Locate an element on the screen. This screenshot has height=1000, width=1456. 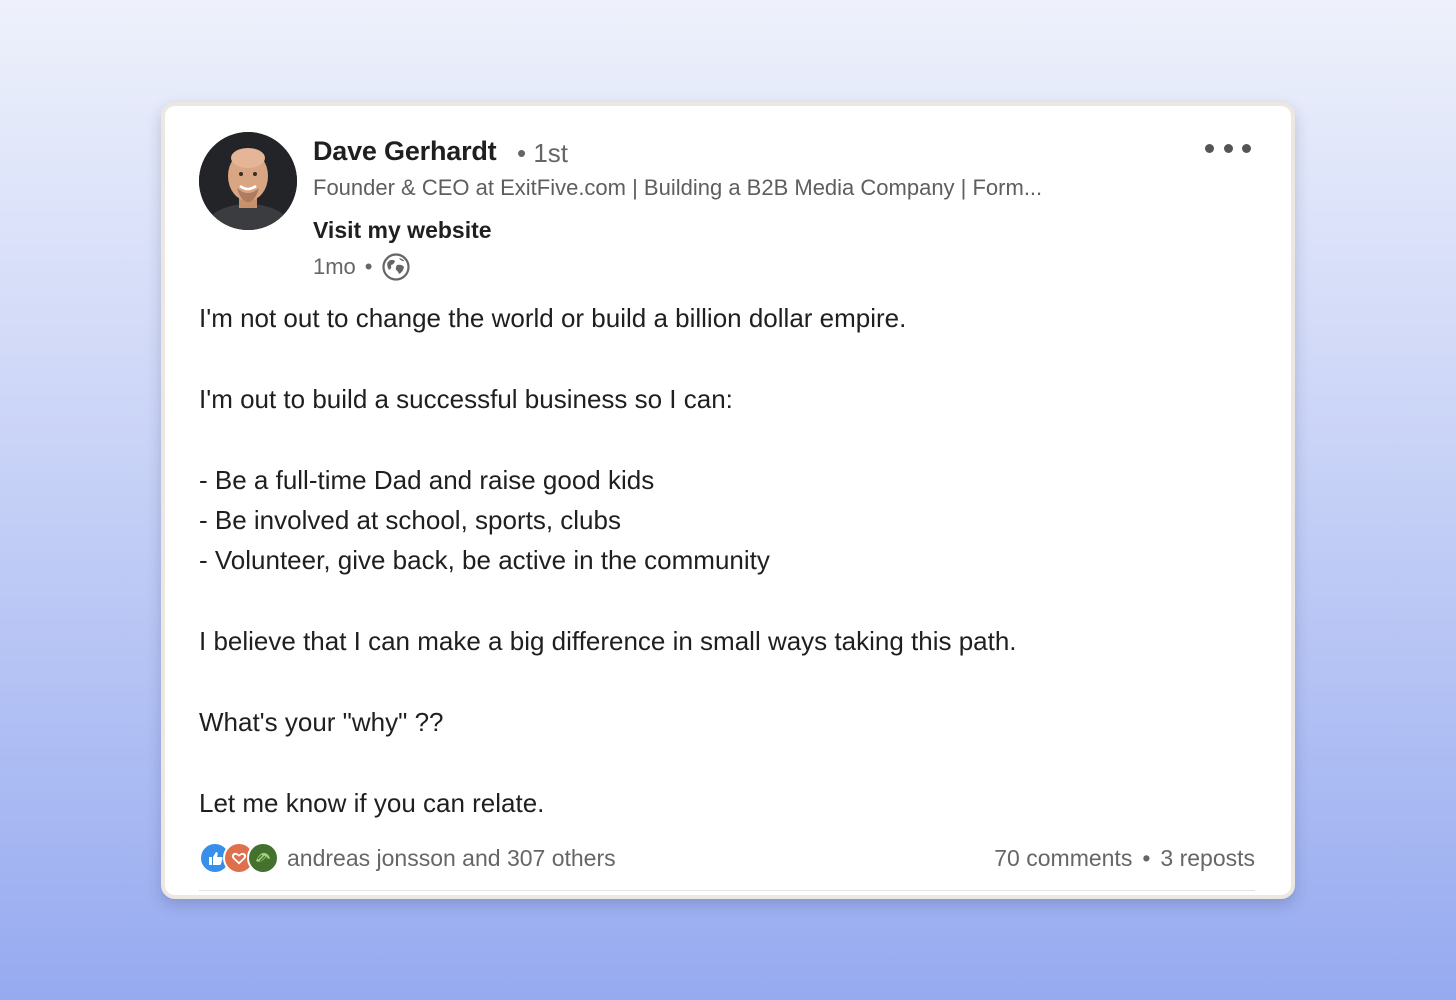
post-meta: 1mo • is located at coordinates (362, 267).